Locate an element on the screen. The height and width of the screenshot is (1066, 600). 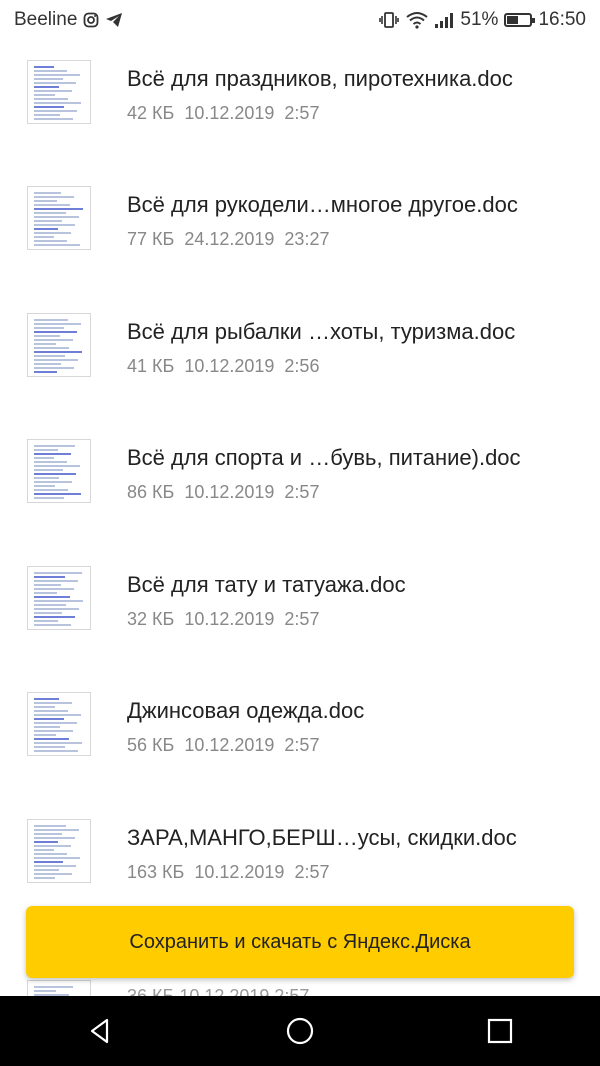
file-name: Всё для рыбалки …хоты, туризма.doc is located at coordinates (321, 331).